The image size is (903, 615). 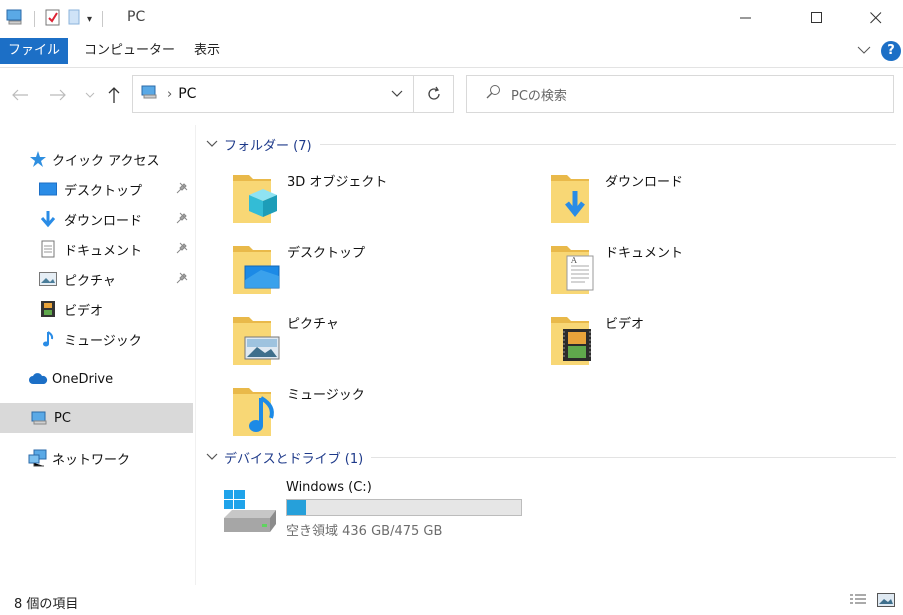 What do you see at coordinates (48, 309) in the screenshot?
I see `film-strip-icon` at bounding box center [48, 309].